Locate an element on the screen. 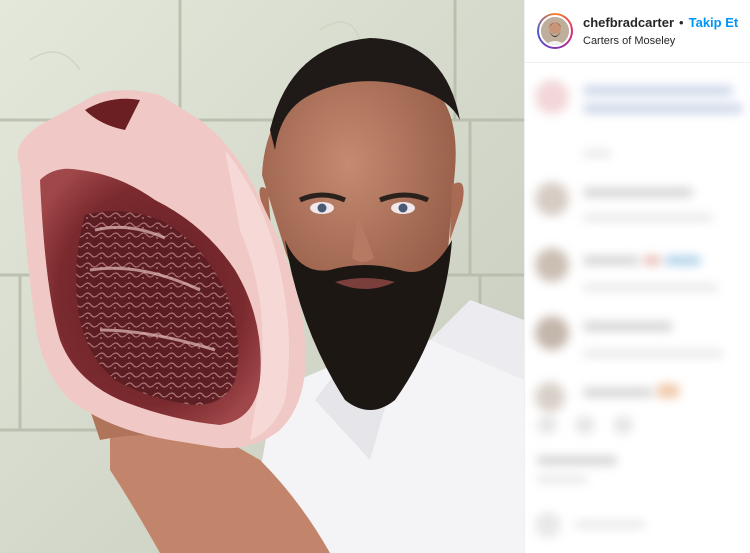 The image size is (750, 553). header-top-row: chefbradcarter • Takip Et is located at coordinates (660, 22).